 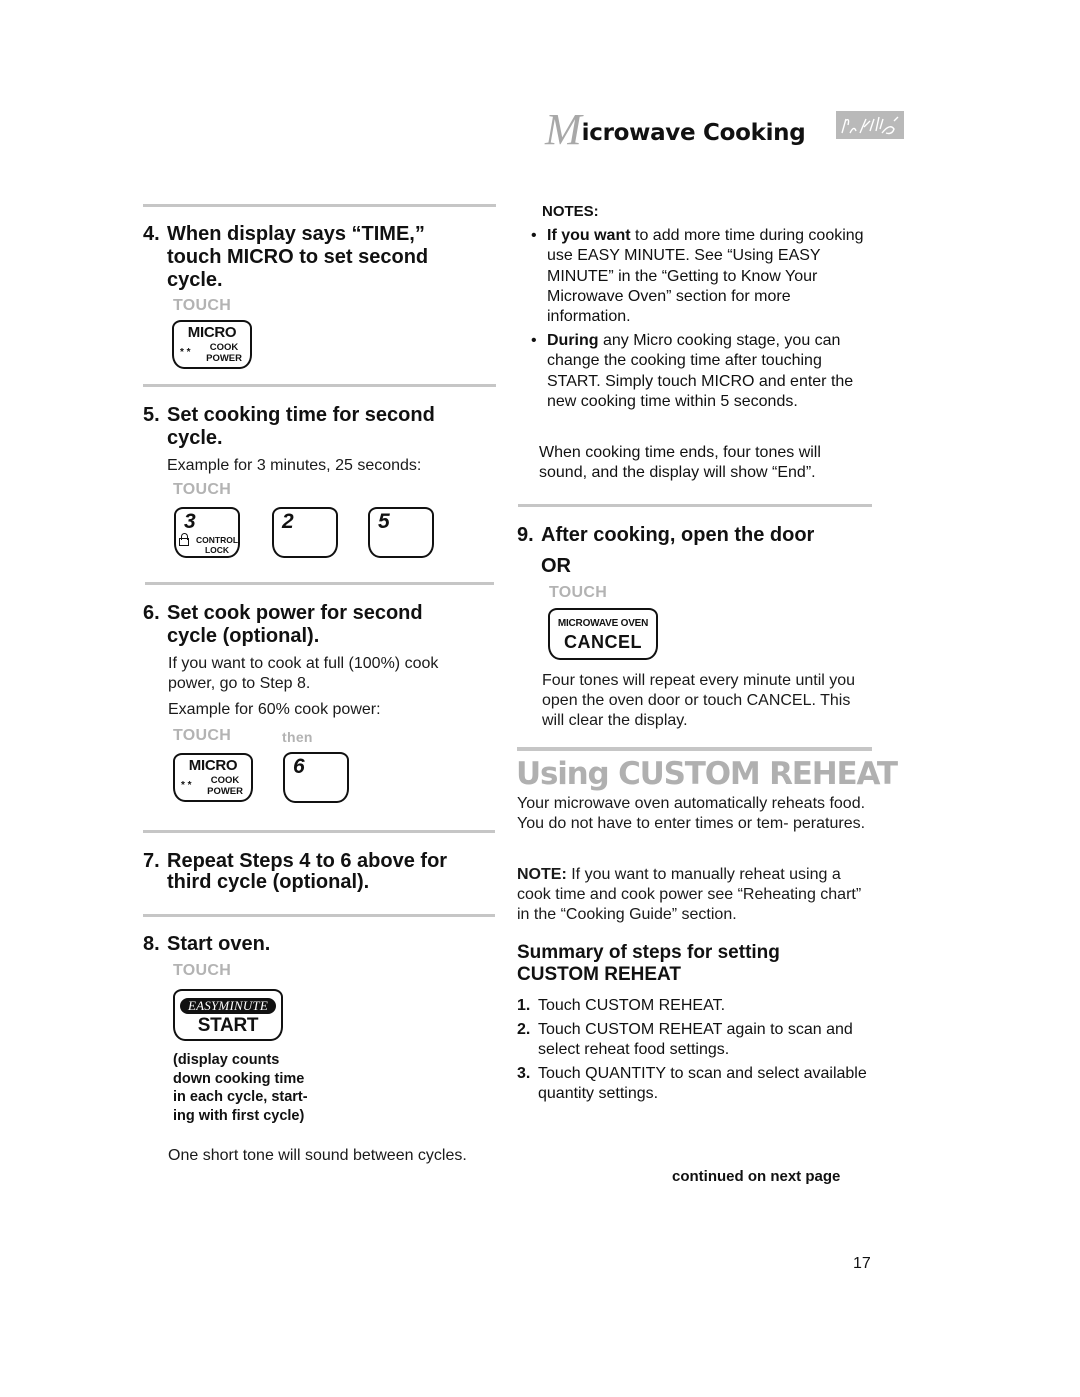 What do you see at coordinates (239, 1078) in the screenshot?
I see `caption-line: down cooking time` at bounding box center [239, 1078].